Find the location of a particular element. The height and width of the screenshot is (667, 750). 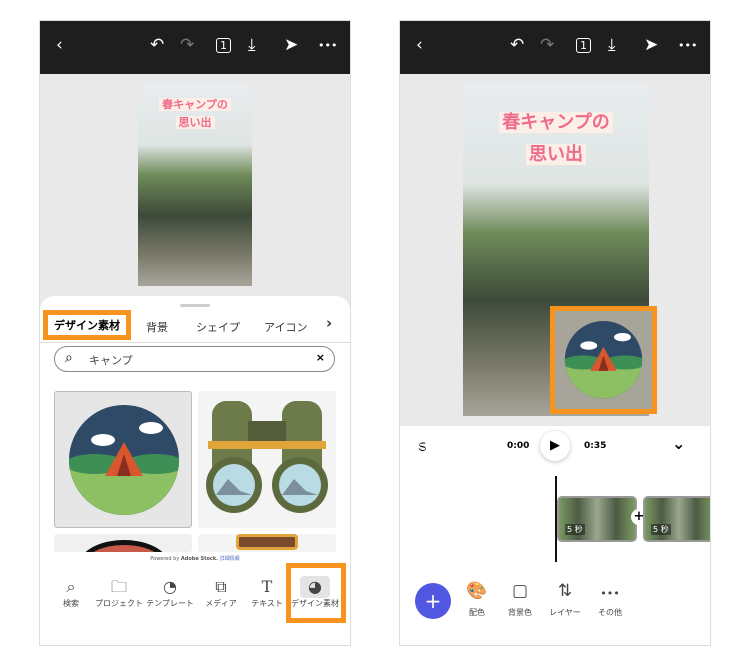

asset-camp-sticker is located at coordinates (123, 459).